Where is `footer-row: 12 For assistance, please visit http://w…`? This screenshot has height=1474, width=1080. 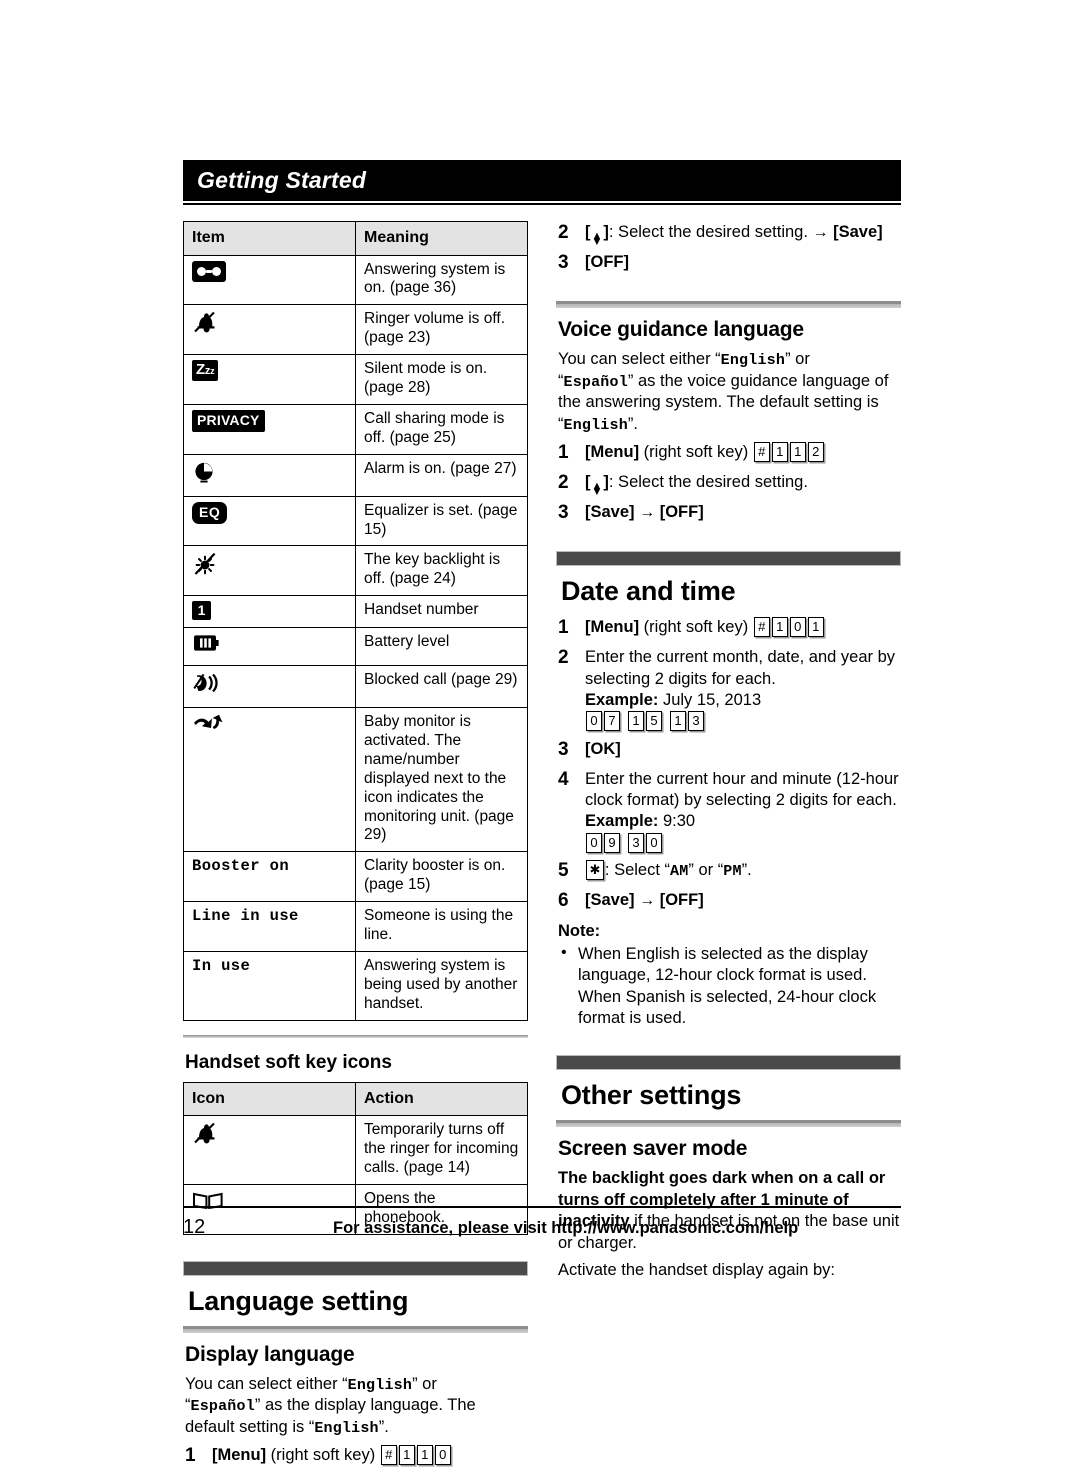
footer-row: 12 For assistance, please visit http://w… is located at coordinates (542, 1223).